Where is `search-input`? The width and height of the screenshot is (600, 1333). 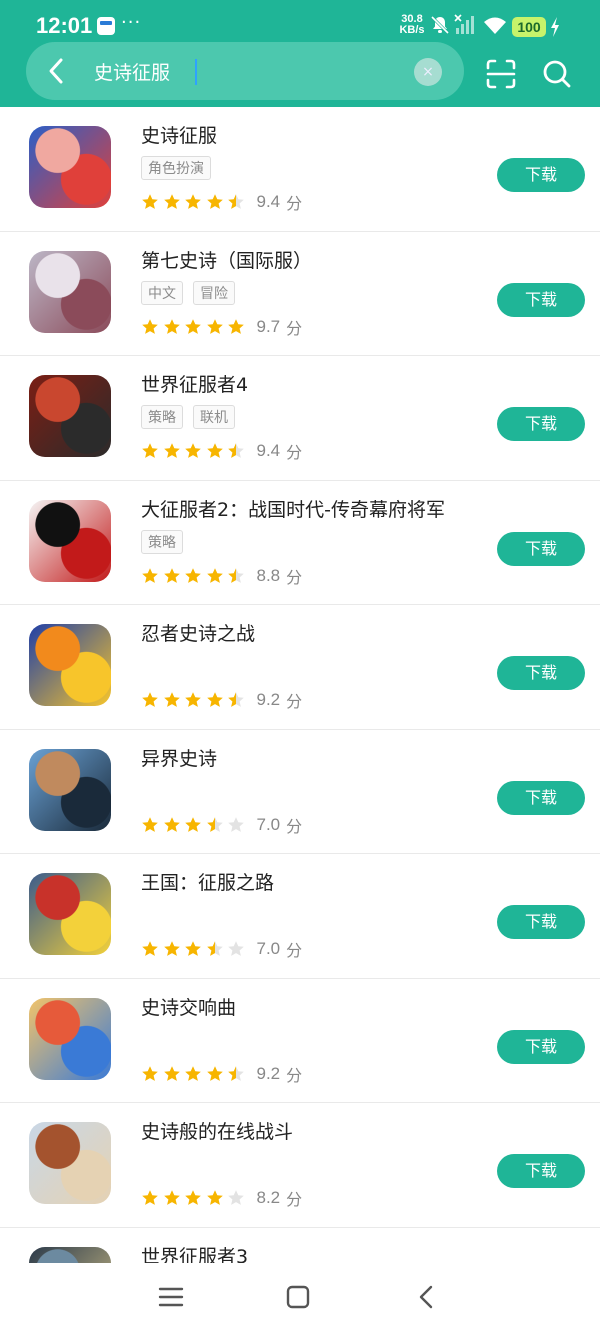 search-input is located at coordinates (244, 71).